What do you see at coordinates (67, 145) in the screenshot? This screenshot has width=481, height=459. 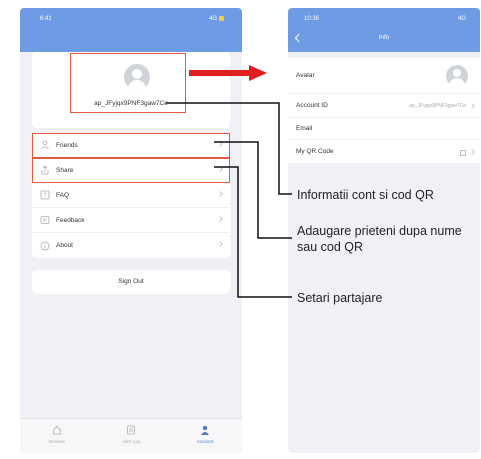 I see `menu-label: Friends` at bounding box center [67, 145].